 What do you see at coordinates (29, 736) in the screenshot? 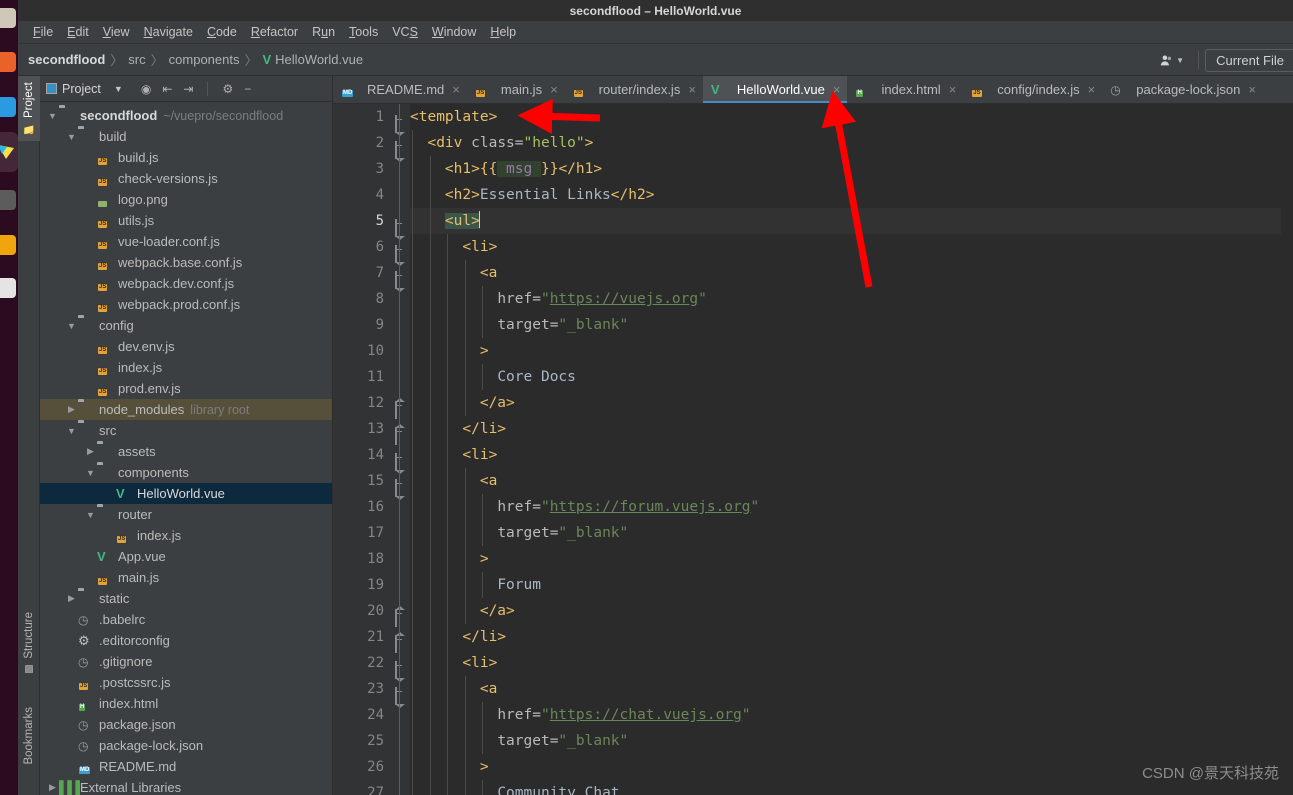
I see `sidebar-tab-bookmarks: Bookmarks` at bounding box center [29, 736].